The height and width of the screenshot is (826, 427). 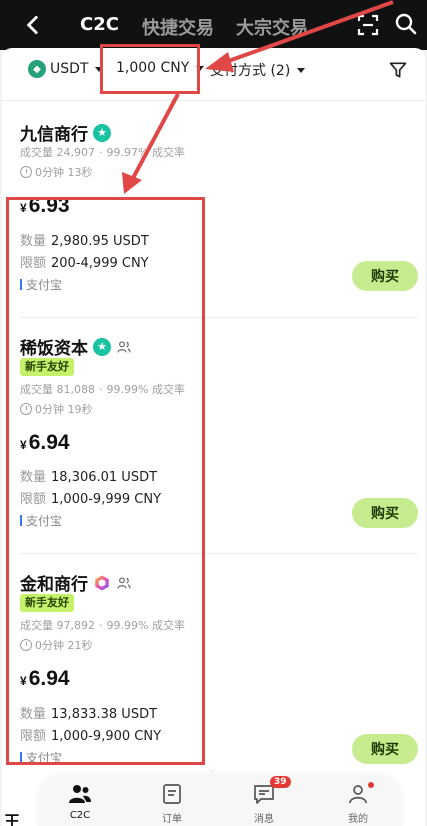 What do you see at coordinates (26, 172) in the screenshot?
I see `clock-icon` at bounding box center [26, 172].